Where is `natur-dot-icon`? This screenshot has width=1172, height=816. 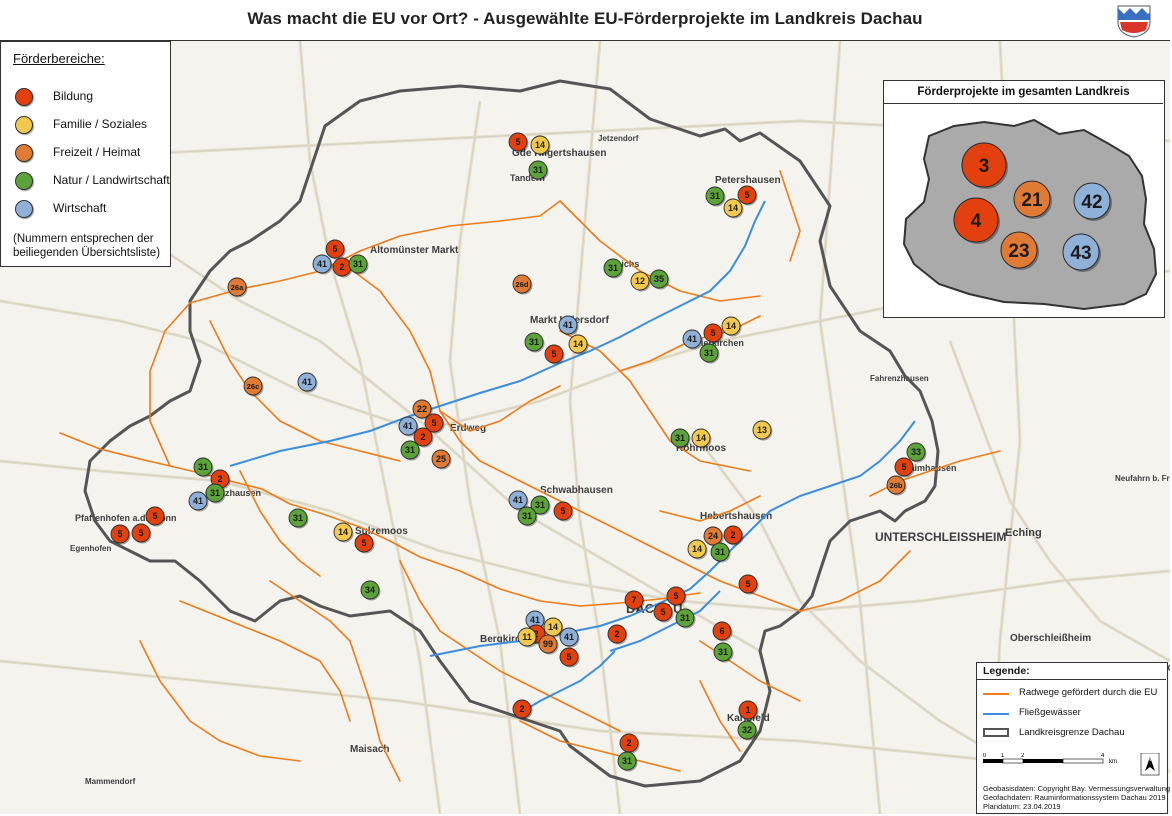 natur-dot-icon is located at coordinates (24, 181).